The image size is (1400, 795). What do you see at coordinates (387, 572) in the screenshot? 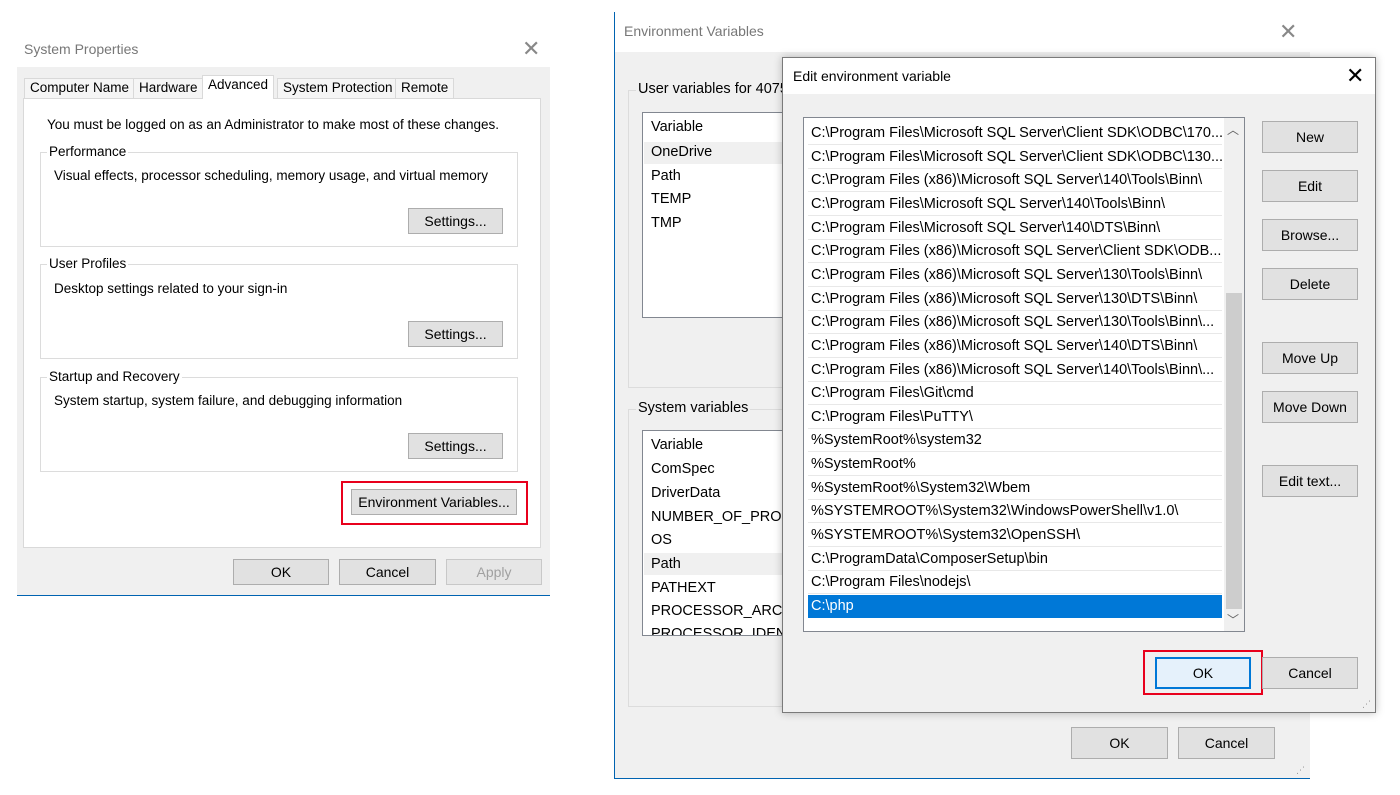
I see `cancel-button: Cancel` at bounding box center [387, 572].